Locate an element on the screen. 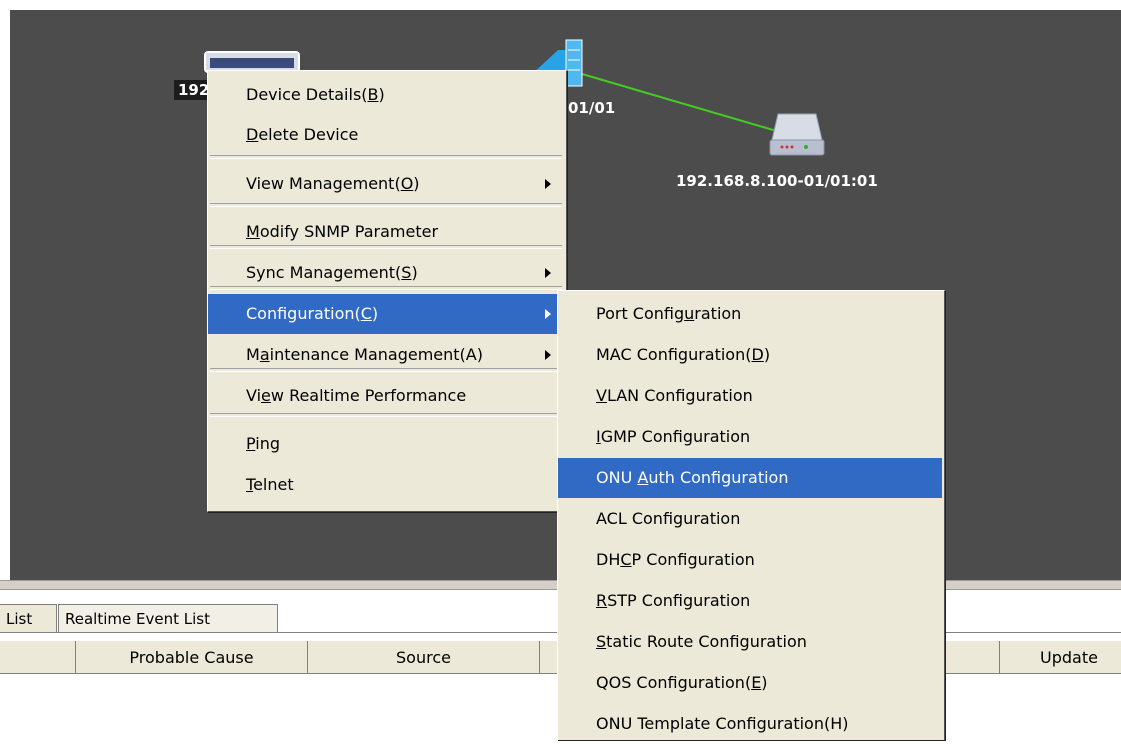  menu-item-view-management: View Management(O) is located at coordinates (386, 184).